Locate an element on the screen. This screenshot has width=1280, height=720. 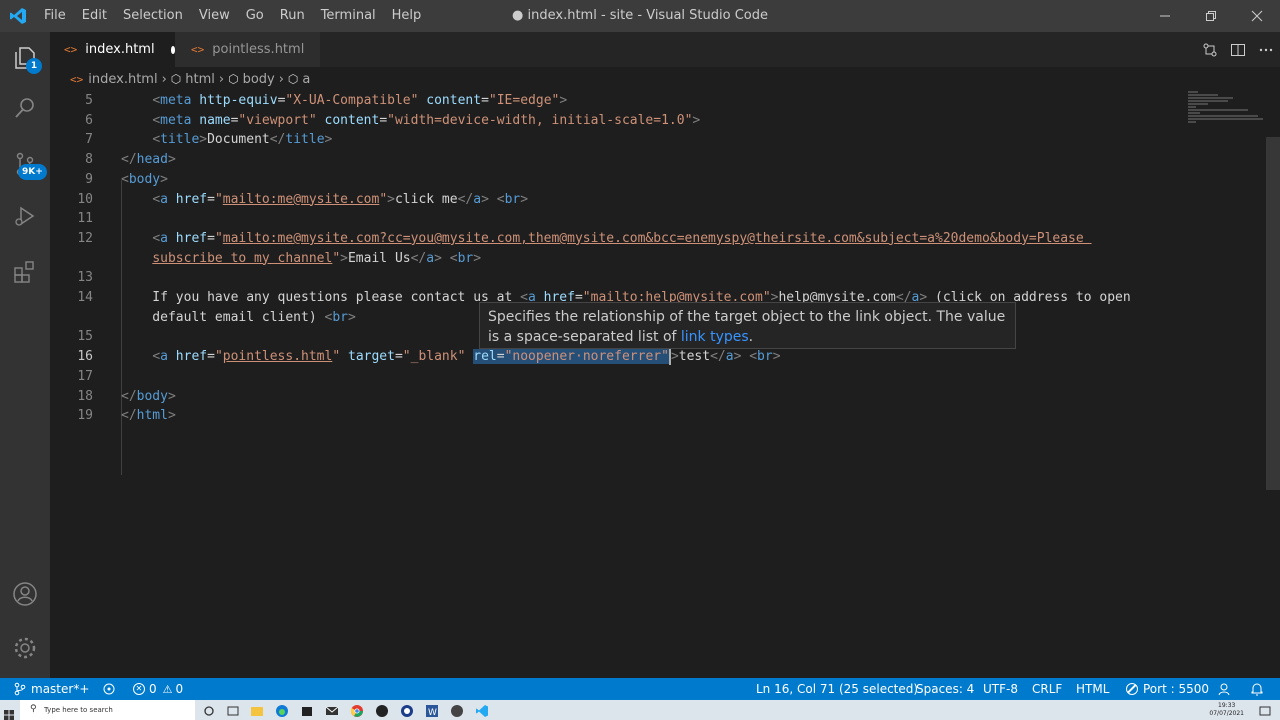
browser-icon is located at coordinates (407, 710).